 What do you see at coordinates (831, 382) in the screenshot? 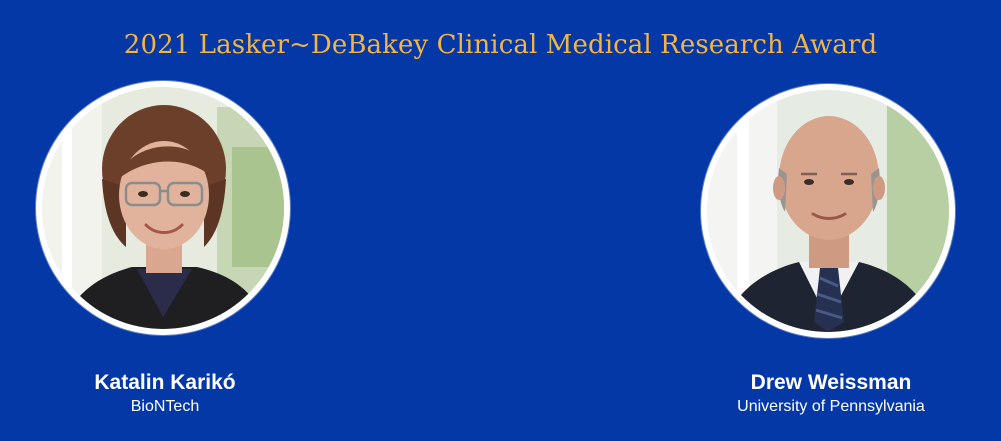
I see `winner-name: Drew Weissman` at bounding box center [831, 382].